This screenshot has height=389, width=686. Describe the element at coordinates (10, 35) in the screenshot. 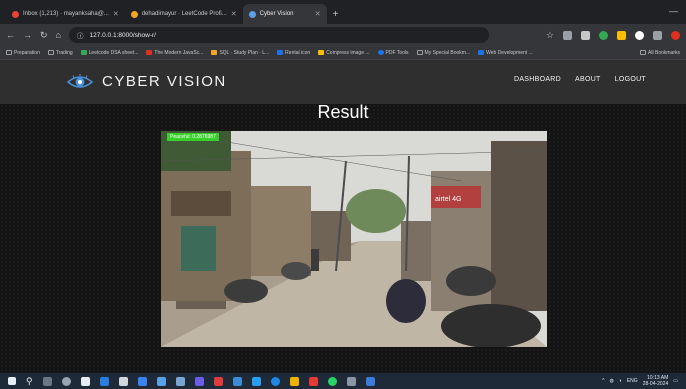

I see `back-icon: ←` at that location.